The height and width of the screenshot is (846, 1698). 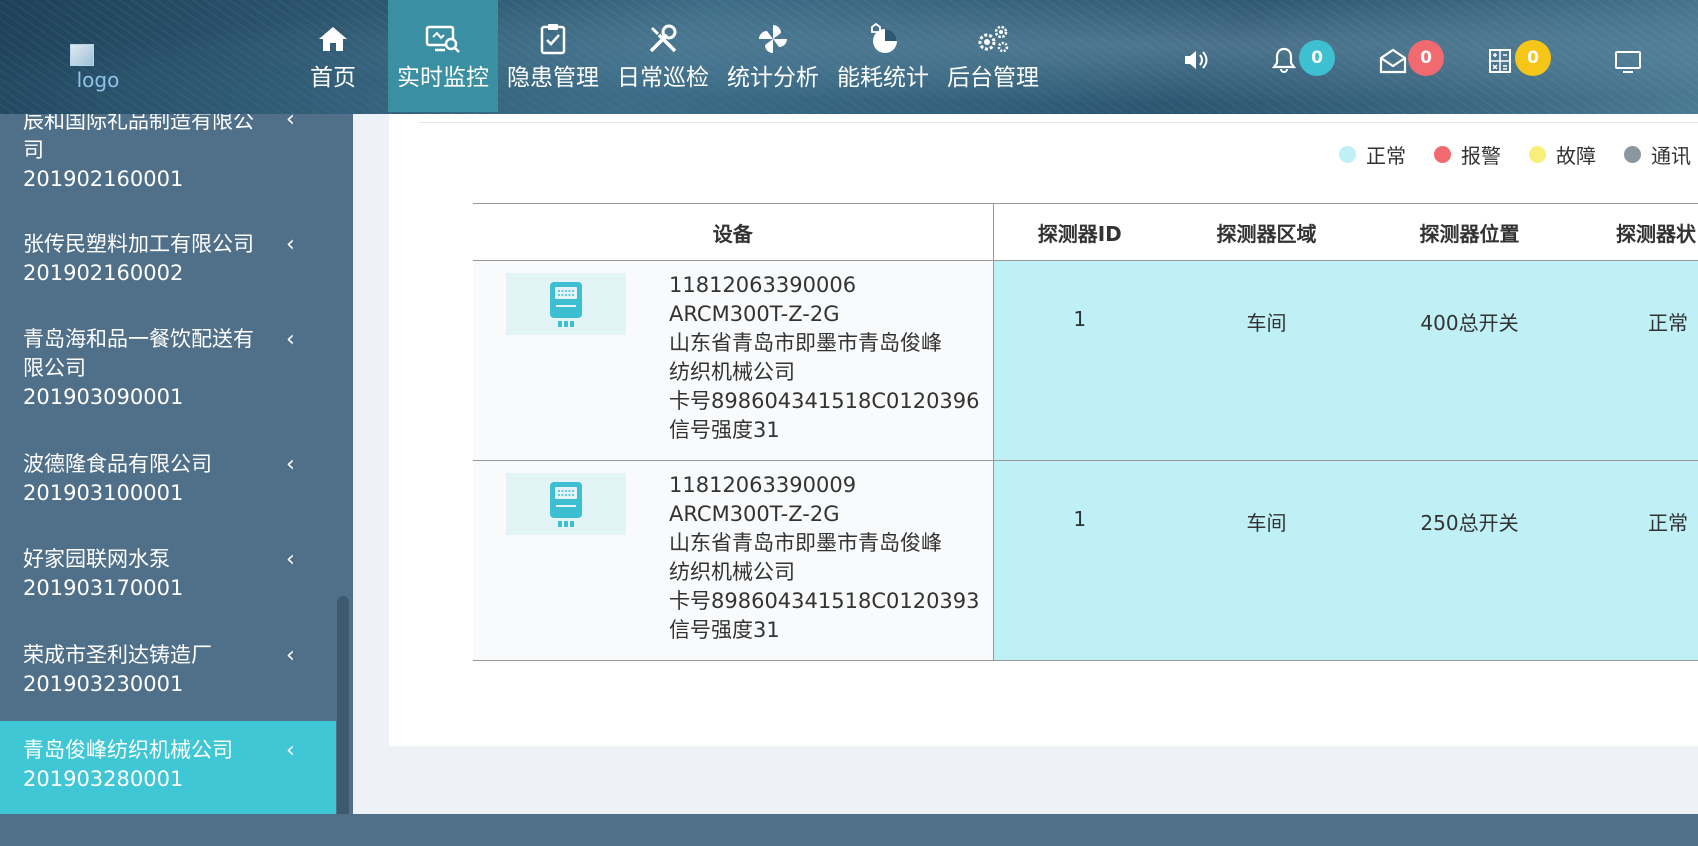 I want to click on col-detector-position: 探测器位置, so click(x=1469, y=232).